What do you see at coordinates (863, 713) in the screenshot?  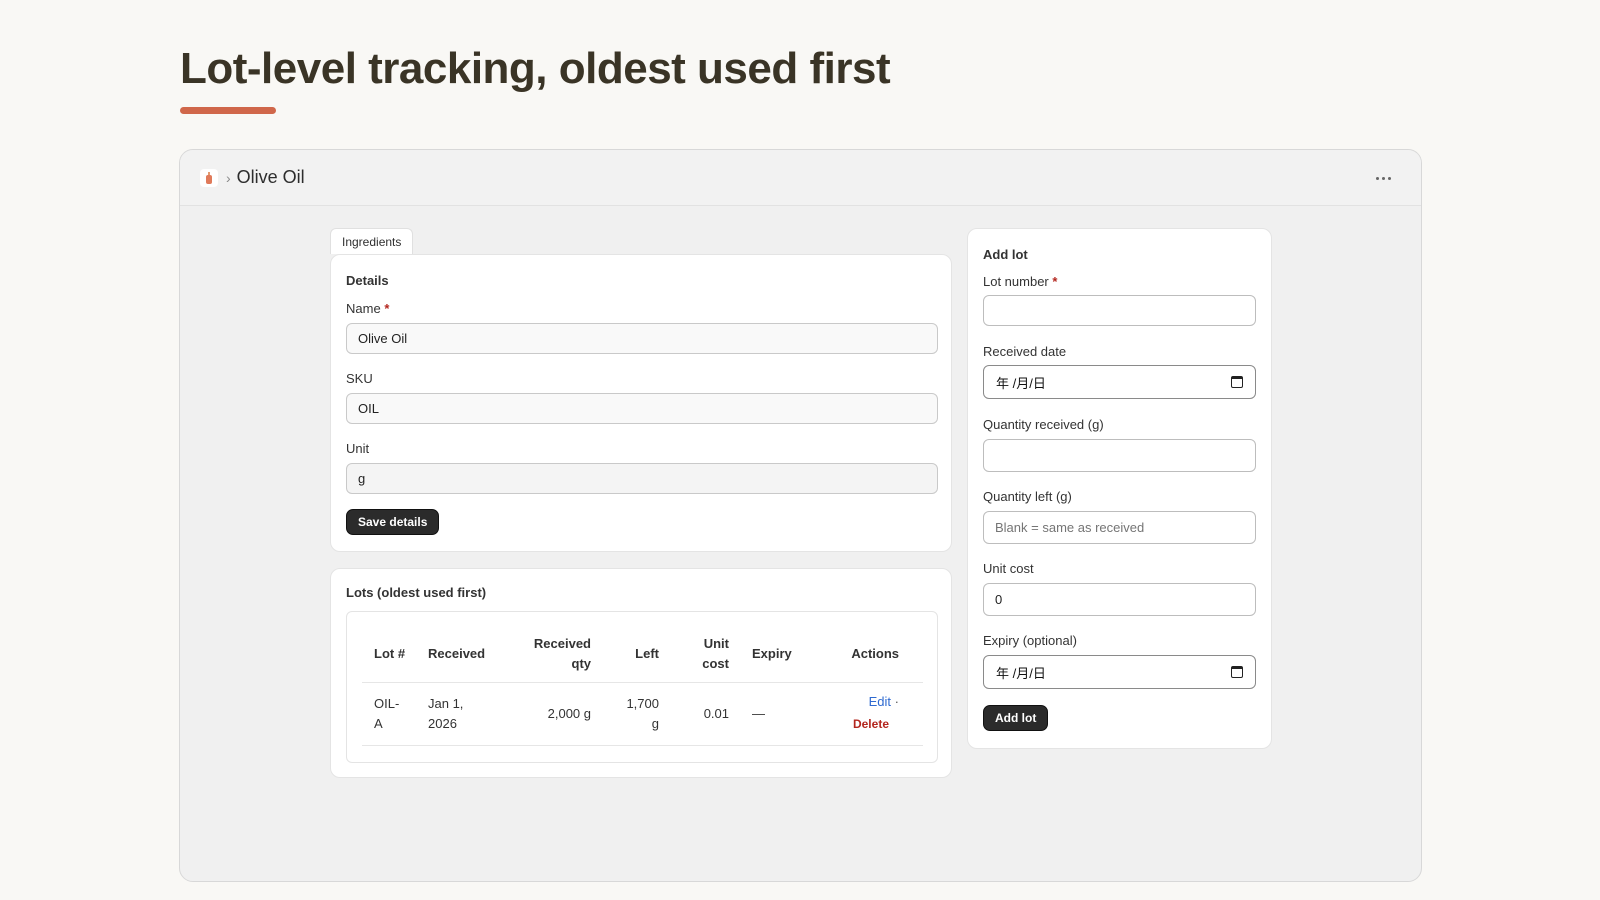 I see `cell-actions: Edit · Delete` at bounding box center [863, 713].